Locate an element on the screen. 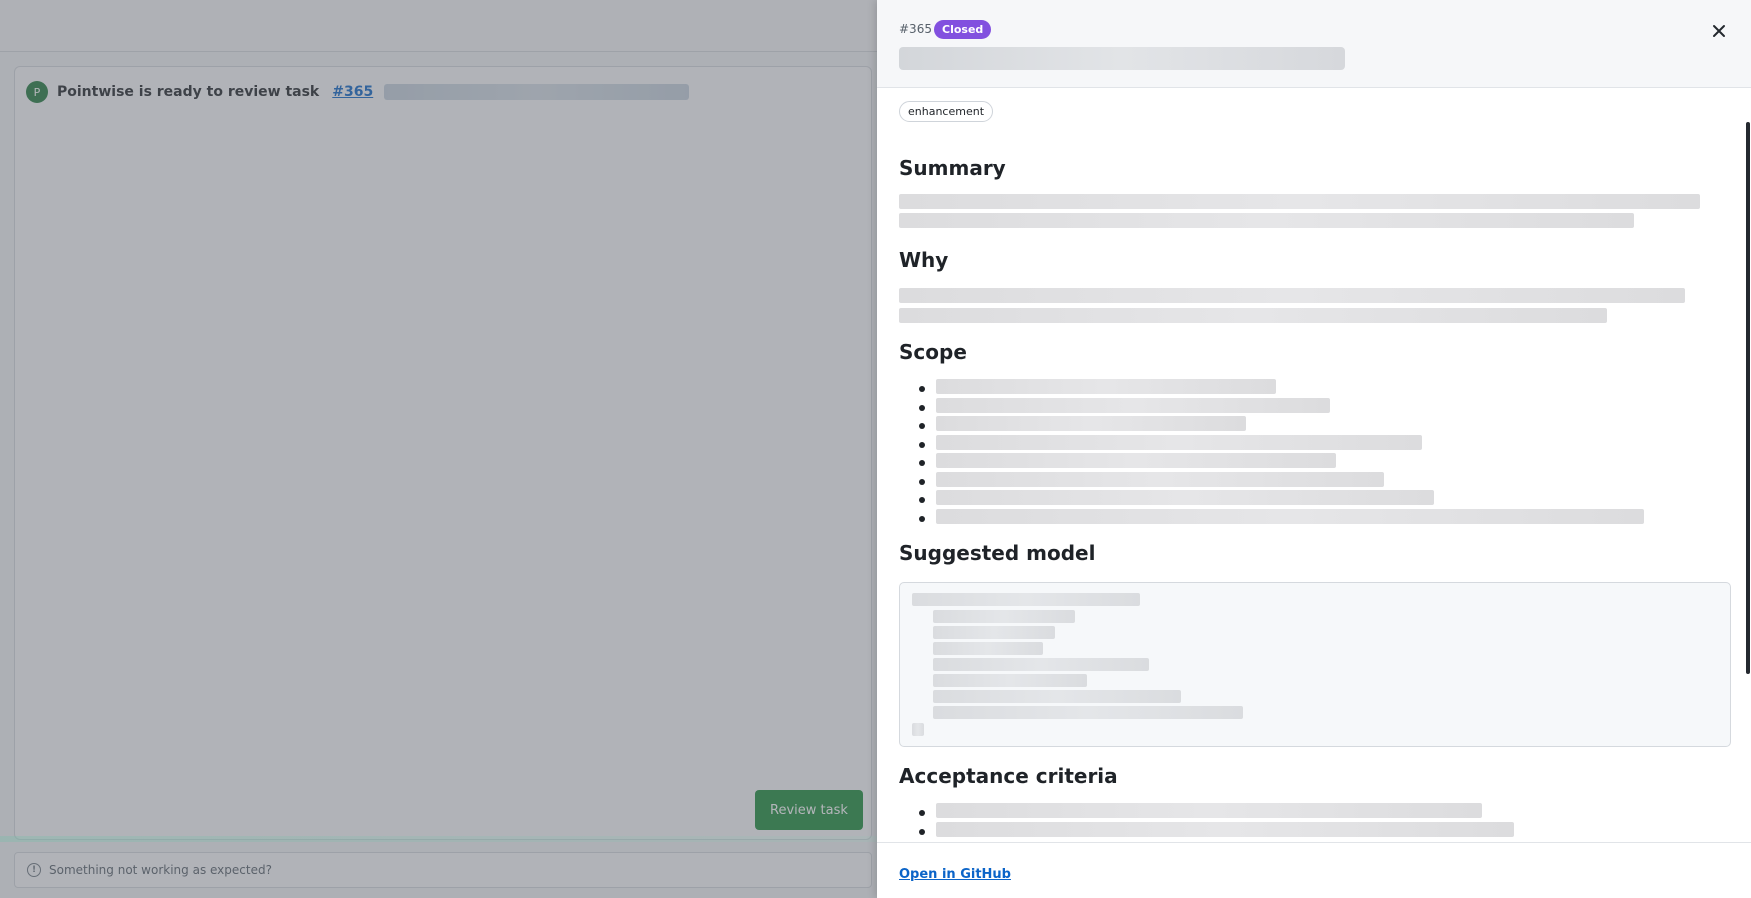 The image size is (1751, 898). open-in-github-link: Open in GitHub is located at coordinates (955, 874).